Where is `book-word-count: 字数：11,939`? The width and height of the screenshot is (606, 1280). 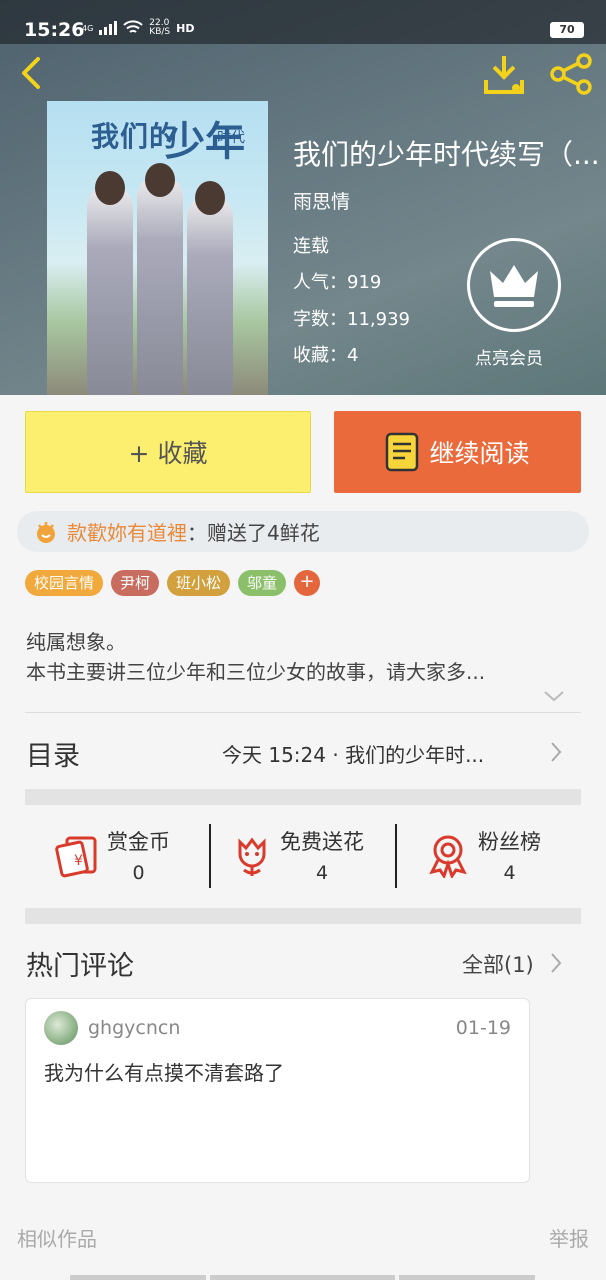 book-word-count: 字数：11,939 is located at coordinates (351, 319).